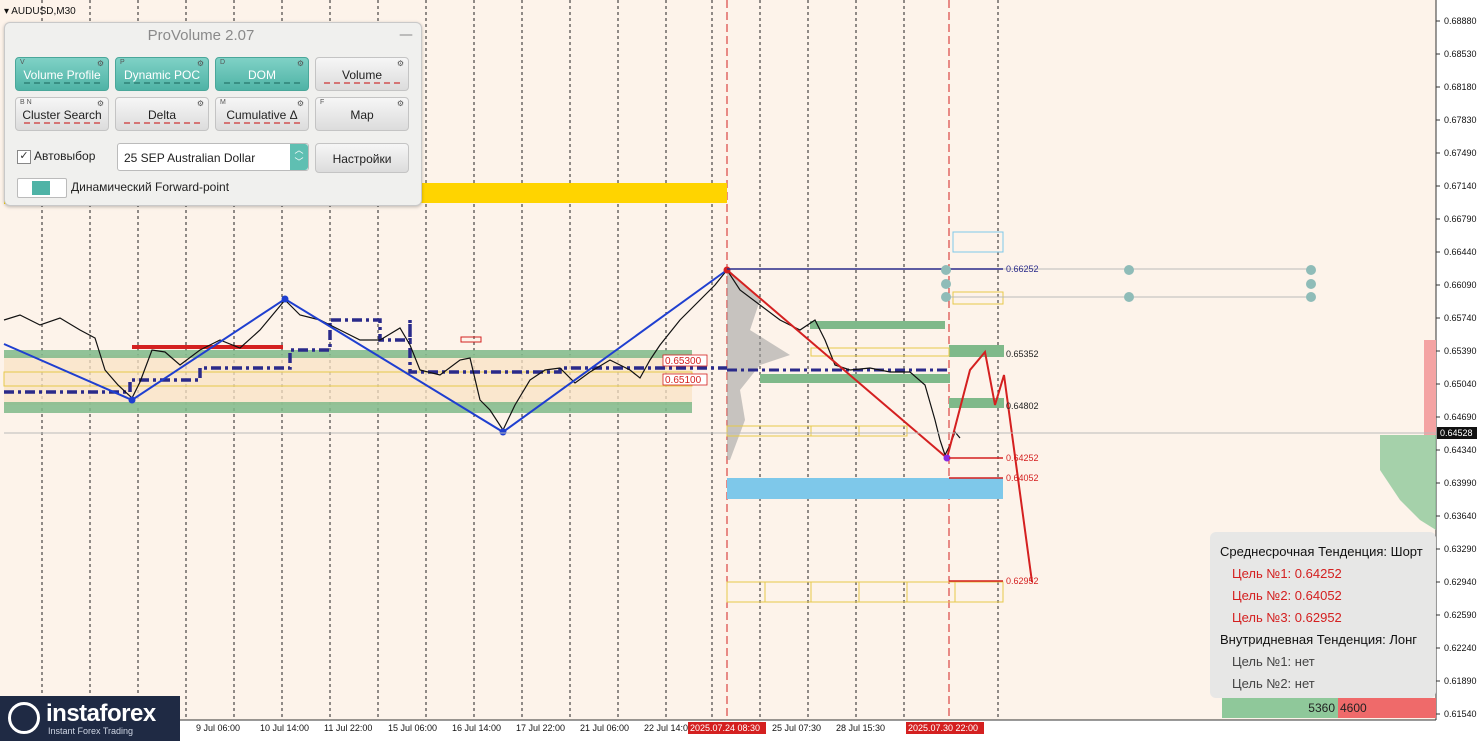 This screenshot has height=741, width=1484. What do you see at coordinates (668, 728) in the screenshot?
I see `time-tick-label: 22 Jul 14:00` at bounding box center [668, 728].